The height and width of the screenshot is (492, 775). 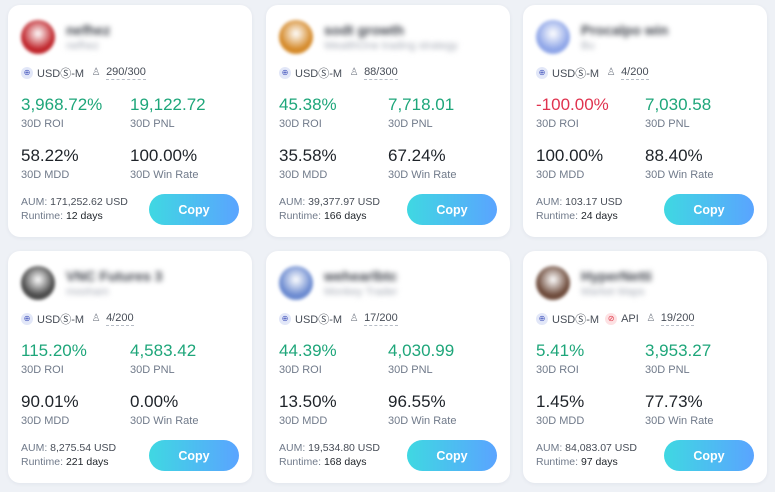 I want to click on win-rate-metric: 77.73% 30D Win Rate, so click(x=679, y=409).